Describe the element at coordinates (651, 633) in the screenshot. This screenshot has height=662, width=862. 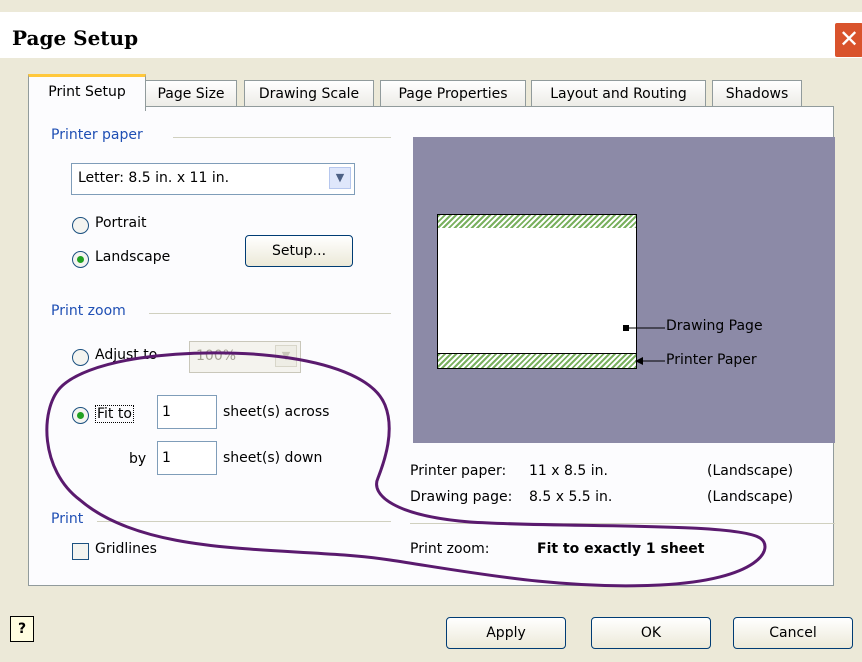
I see `ok-button: OK` at that location.